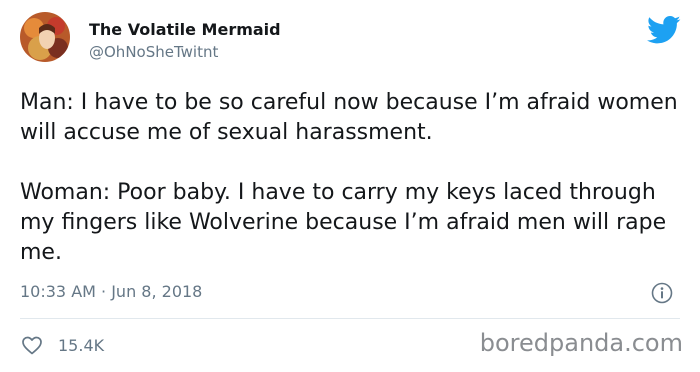 The image size is (700, 372). I want to click on author-name: The Volatile Mermaid, so click(185, 29).